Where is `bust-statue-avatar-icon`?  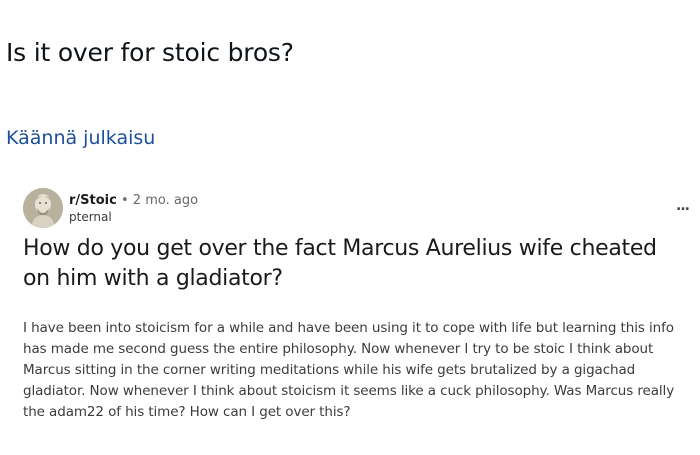 bust-statue-avatar-icon is located at coordinates (43, 208).